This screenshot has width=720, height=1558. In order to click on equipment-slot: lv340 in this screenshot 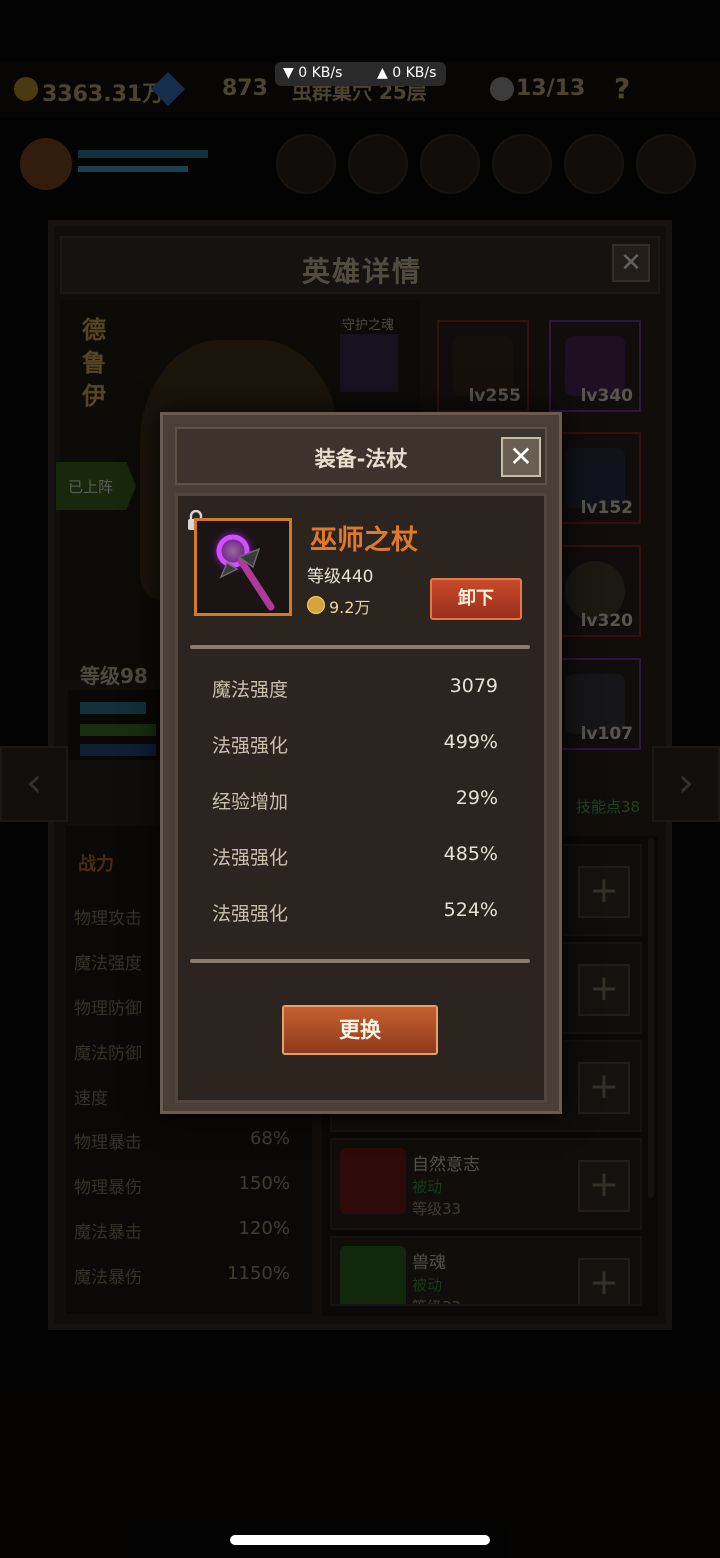, I will do `click(595, 366)`.